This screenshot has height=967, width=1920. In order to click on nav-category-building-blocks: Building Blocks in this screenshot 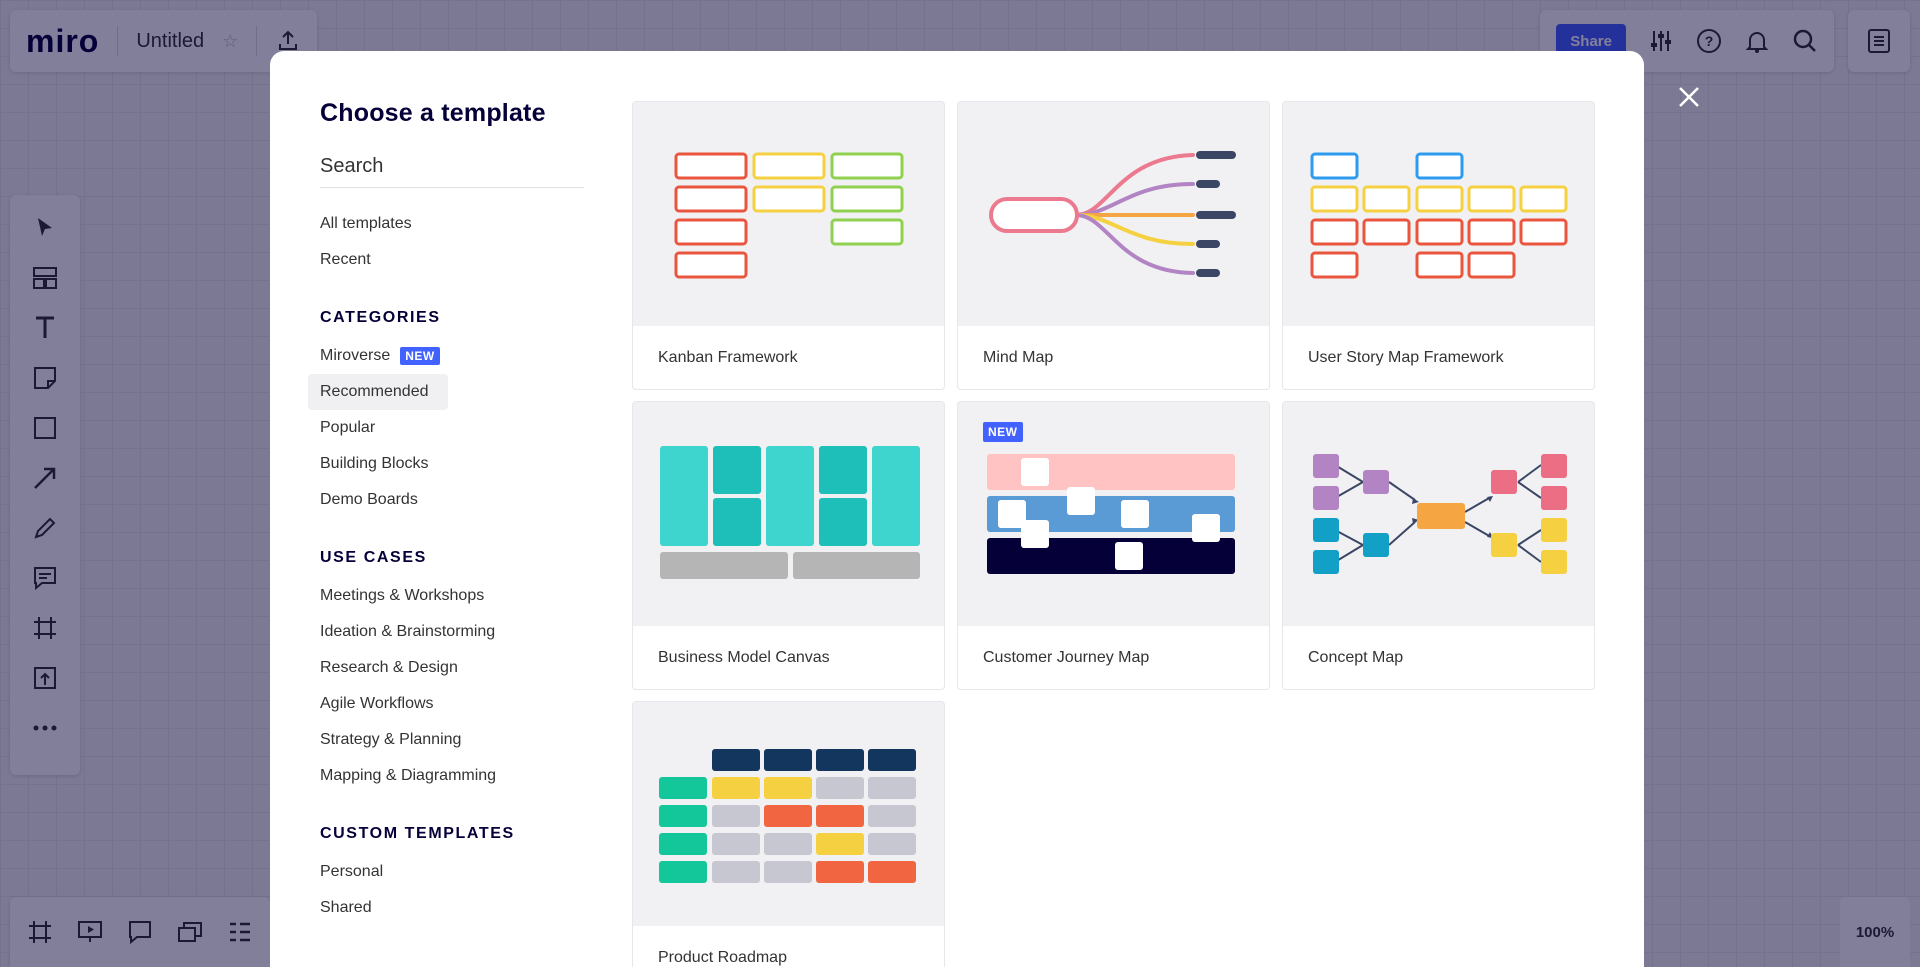, I will do `click(452, 464)`.